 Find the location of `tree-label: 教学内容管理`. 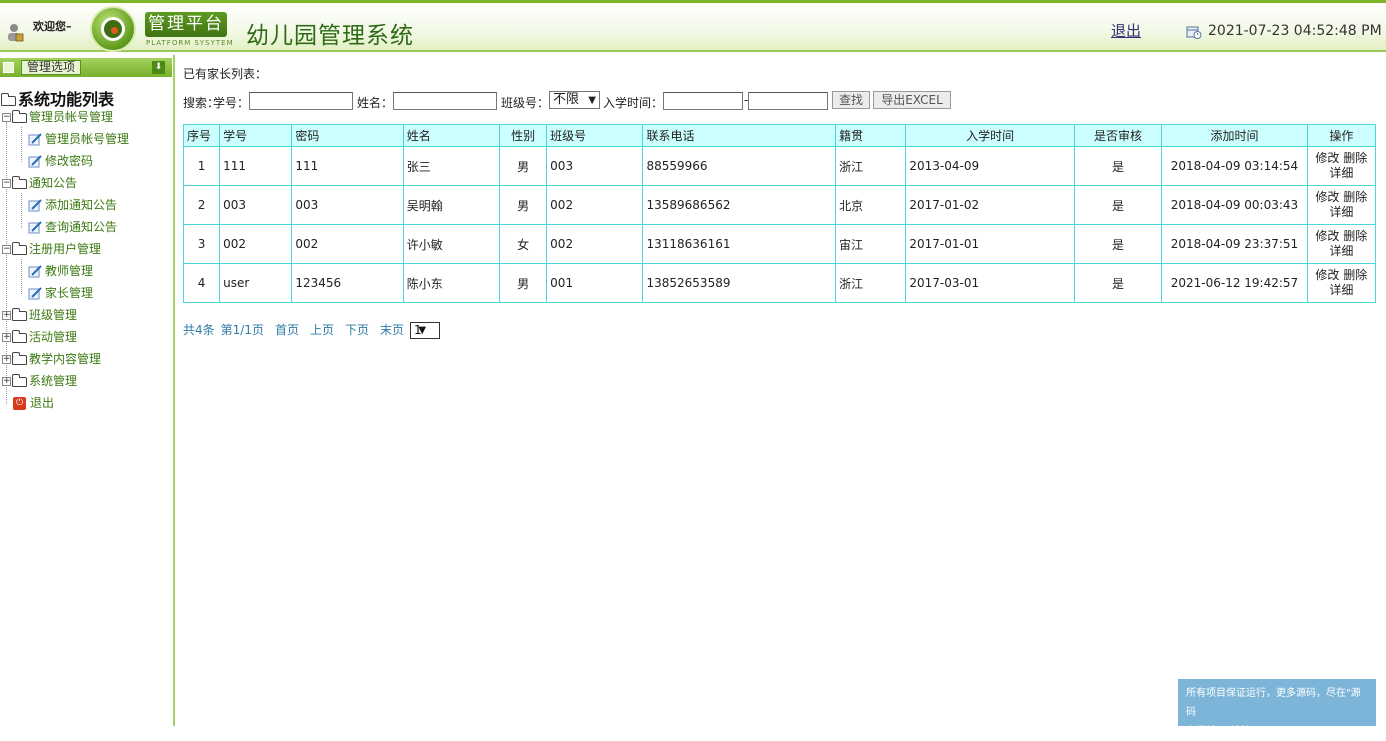

tree-label: 教学内容管理 is located at coordinates (65, 359).